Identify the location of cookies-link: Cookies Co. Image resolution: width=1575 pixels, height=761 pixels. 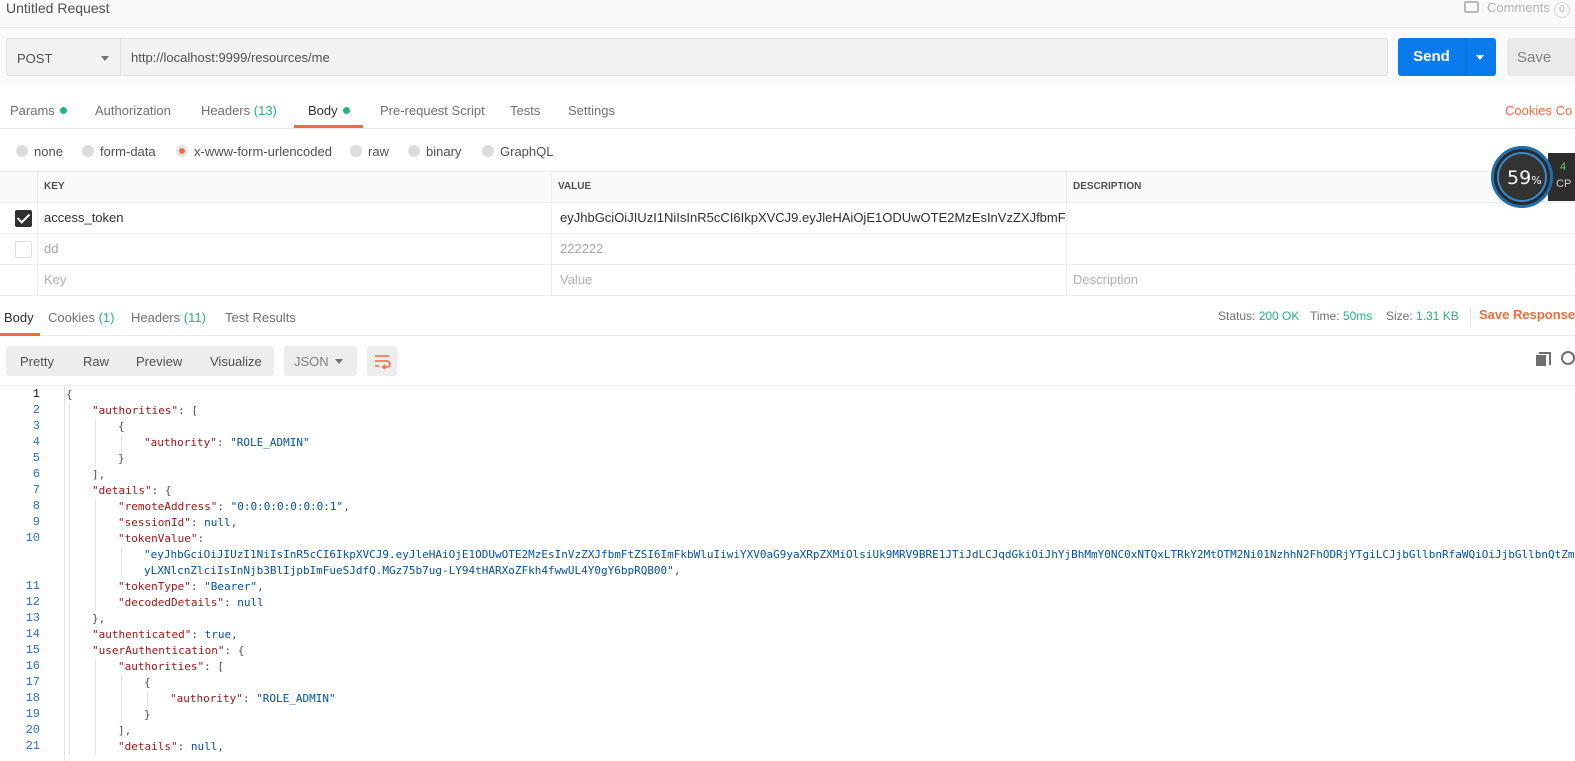
(1538, 110).